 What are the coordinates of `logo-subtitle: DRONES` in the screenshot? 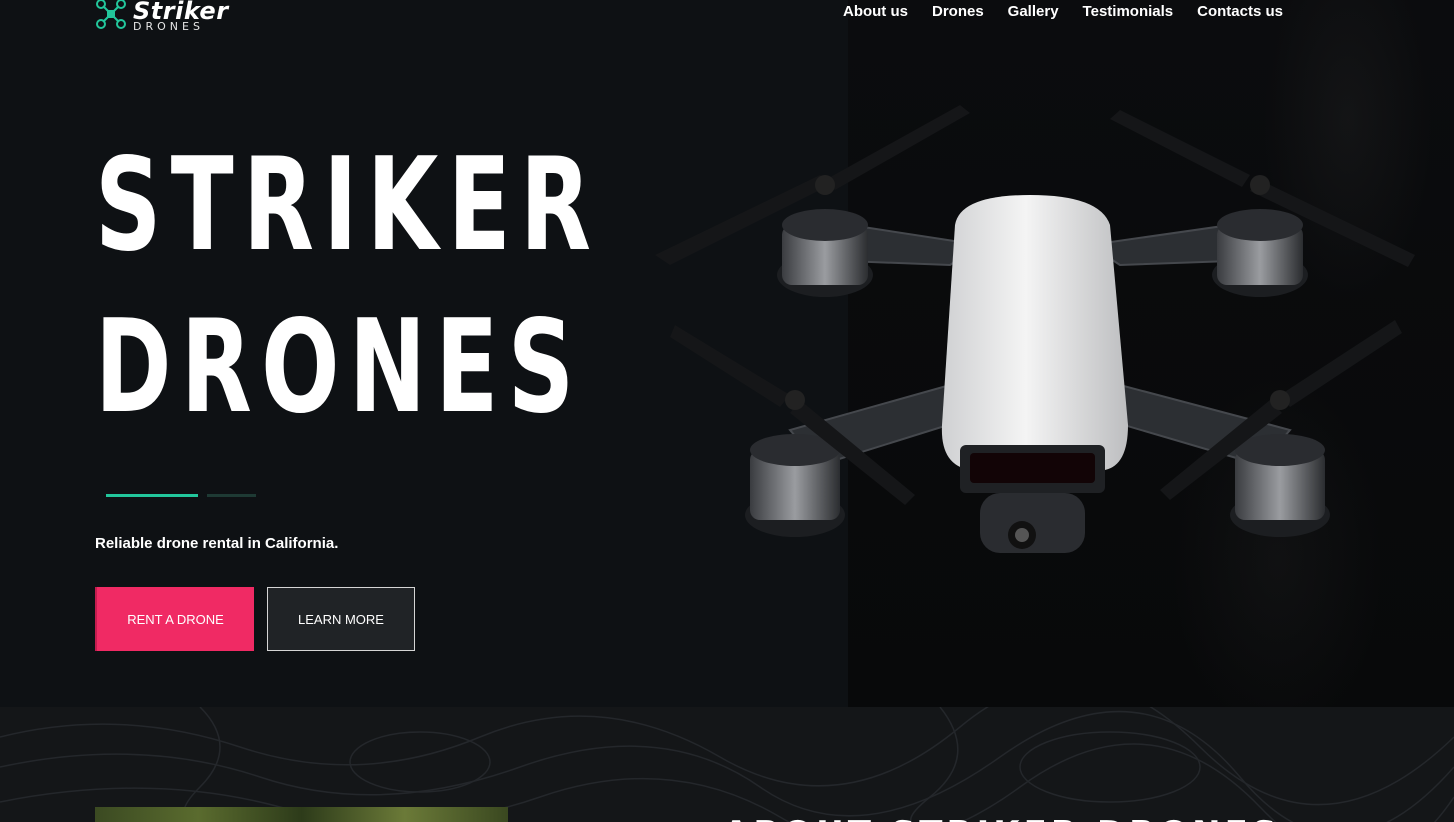 It's located at (168, 26).